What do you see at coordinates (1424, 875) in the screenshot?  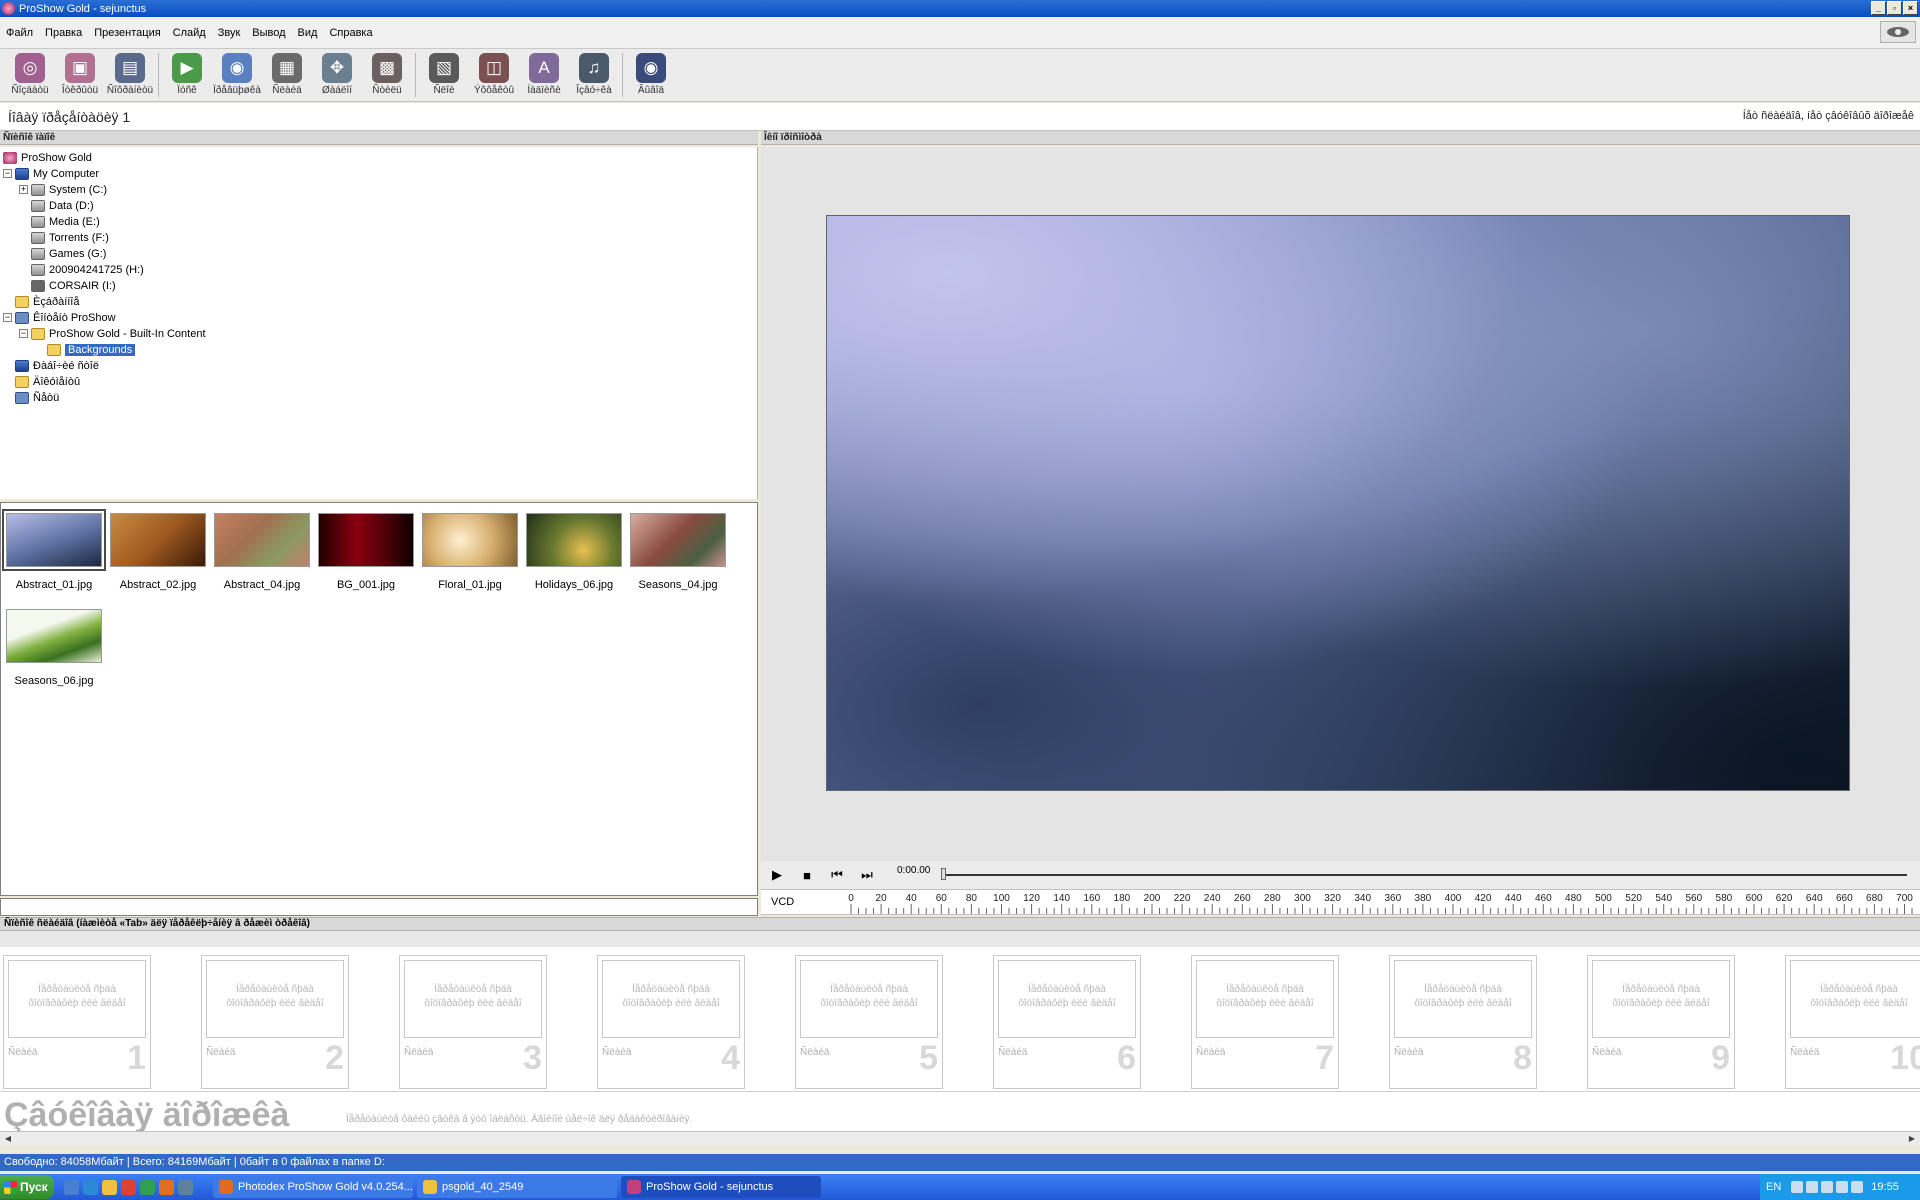 I see `playback-slider` at bounding box center [1424, 875].